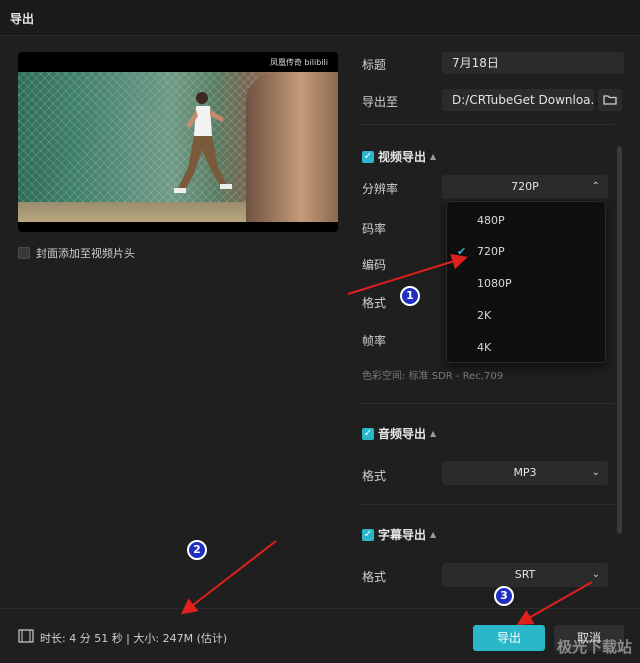 The height and width of the screenshot is (663, 640). I want to click on cover-checkbox-label: 封面添加至视频片头, so click(85, 253).